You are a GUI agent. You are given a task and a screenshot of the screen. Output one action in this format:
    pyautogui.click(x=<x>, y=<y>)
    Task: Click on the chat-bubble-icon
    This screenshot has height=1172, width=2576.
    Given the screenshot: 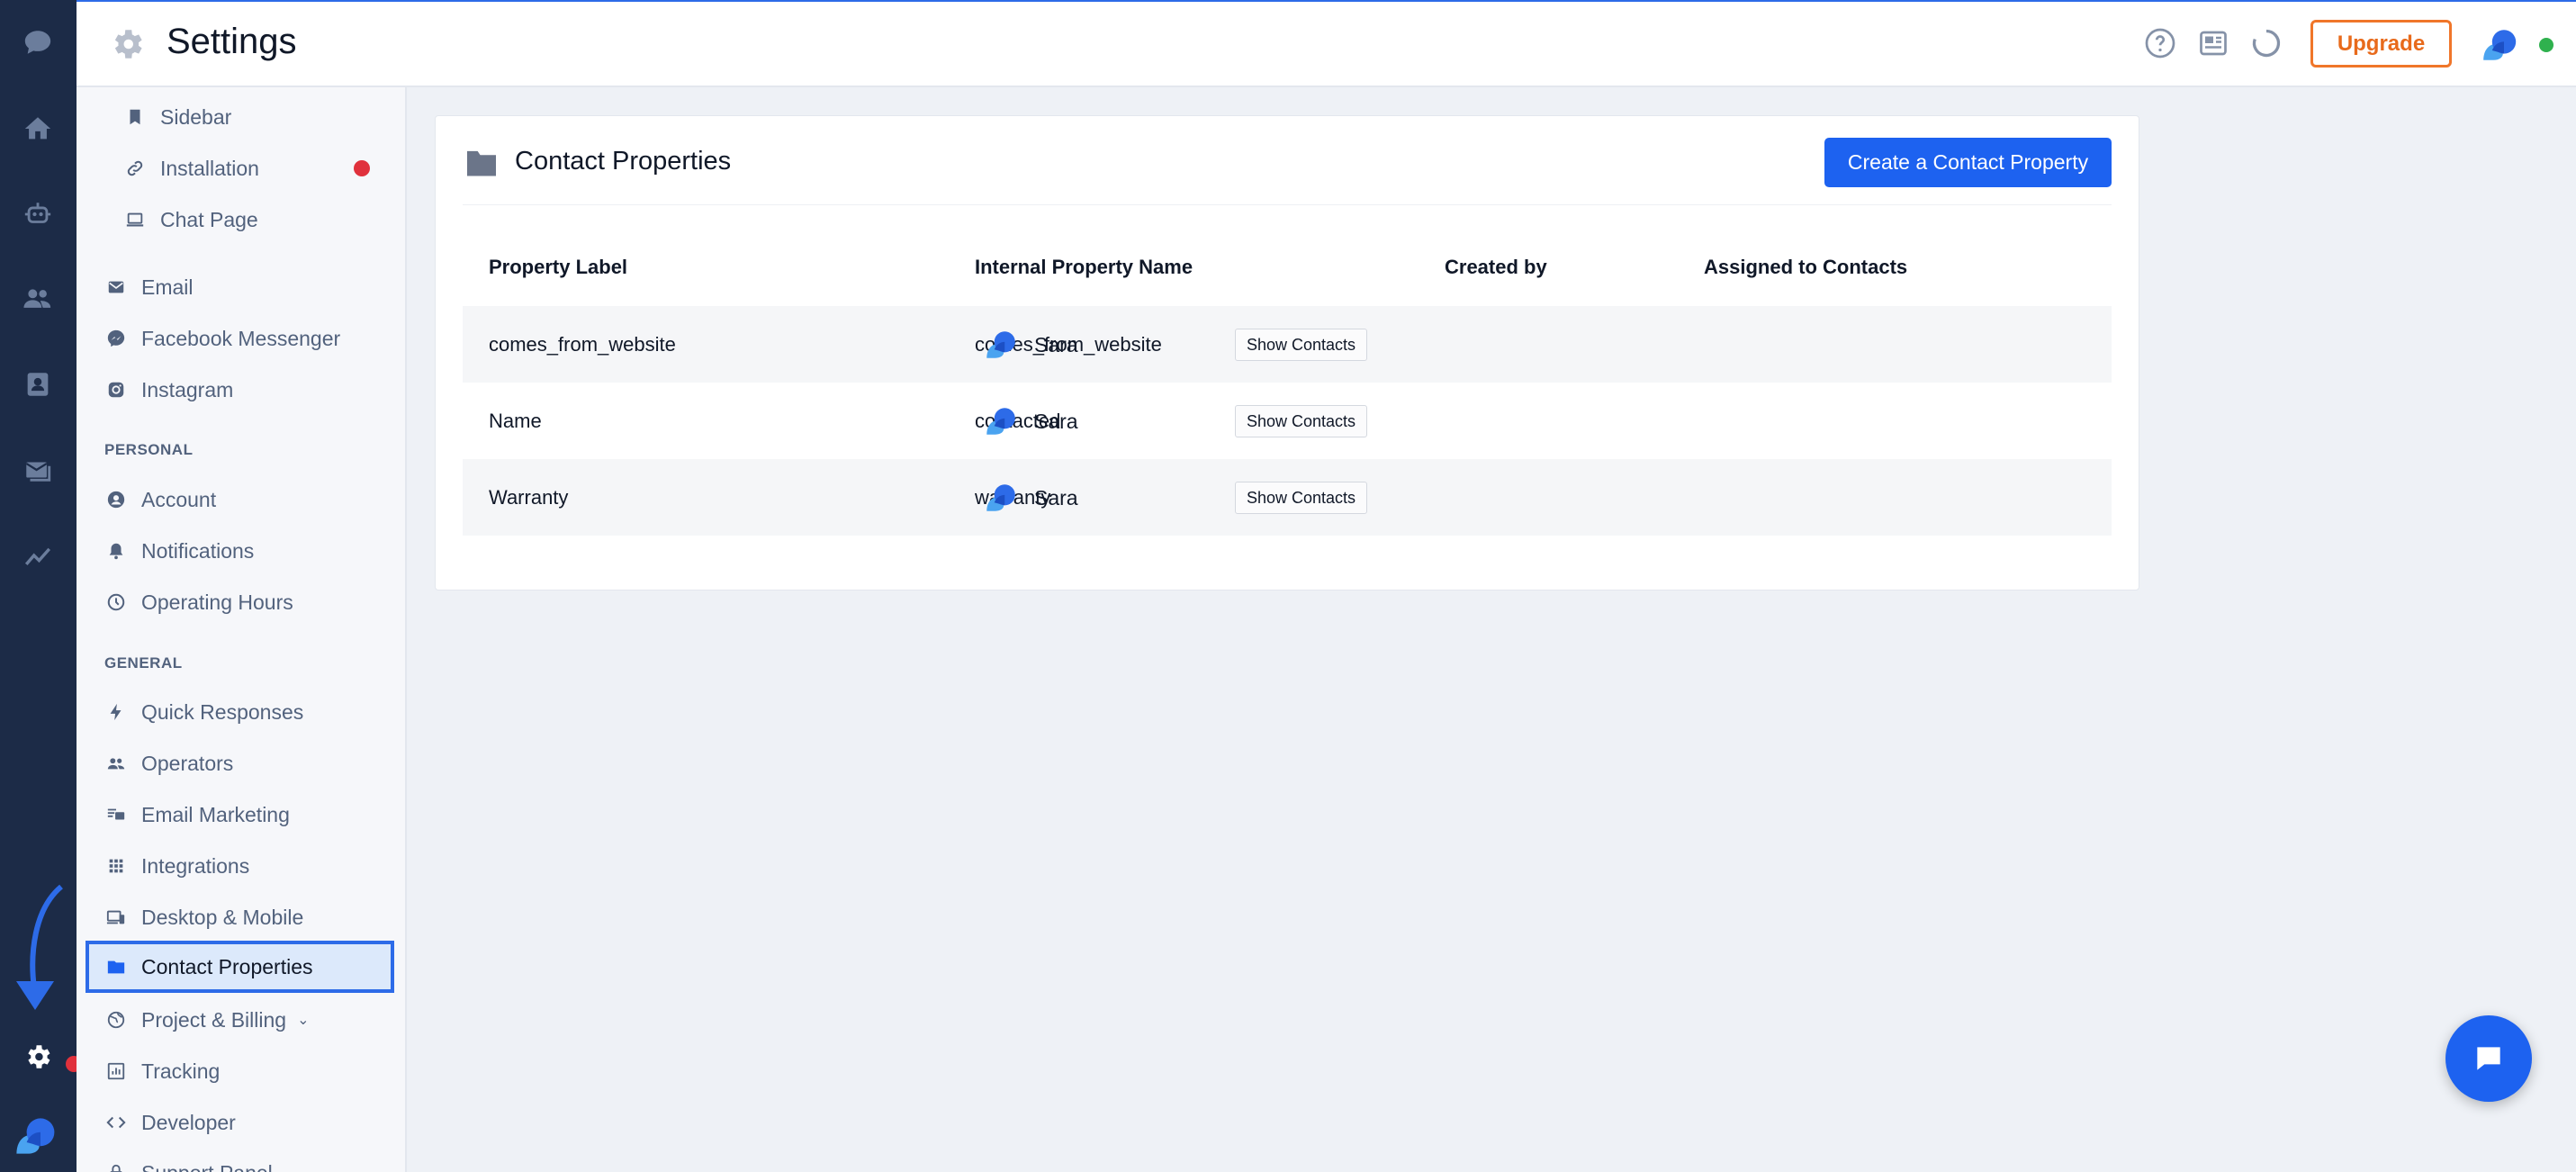 What is the action you would take?
    pyautogui.click(x=2488, y=1058)
    